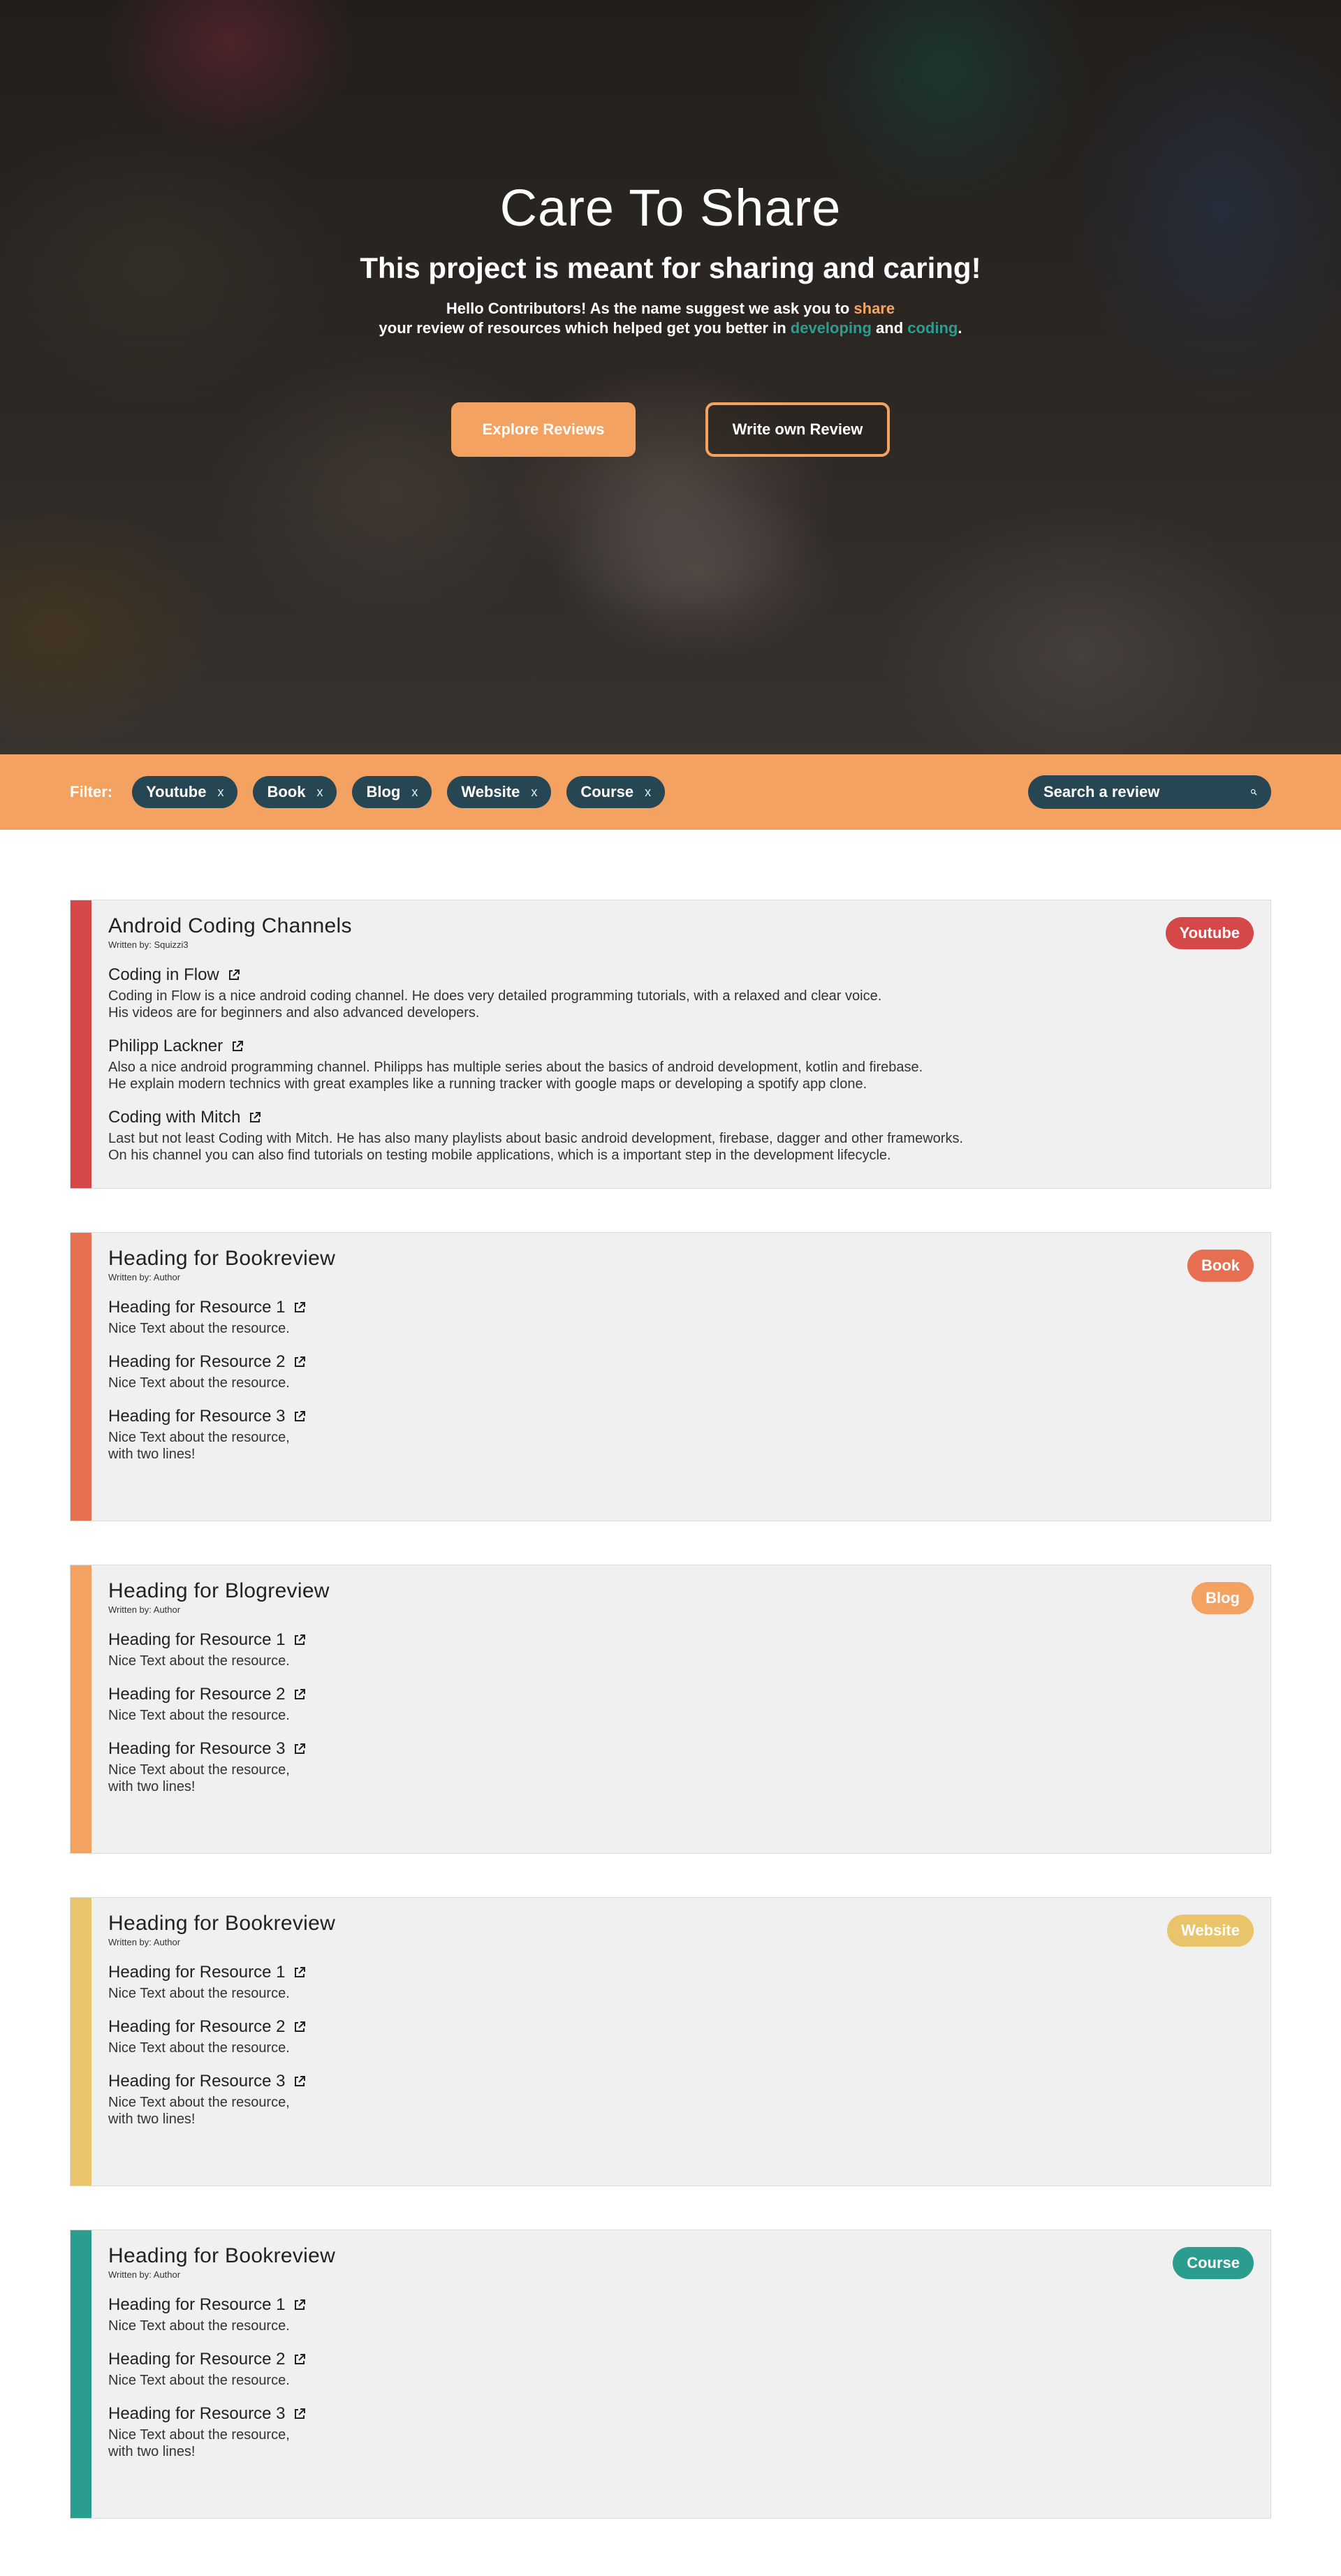 The width and height of the screenshot is (1341, 2576). What do you see at coordinates (932, 328) in the screenshot?
I see `intro-coding-word: coding` at bounding box center [932, 328].